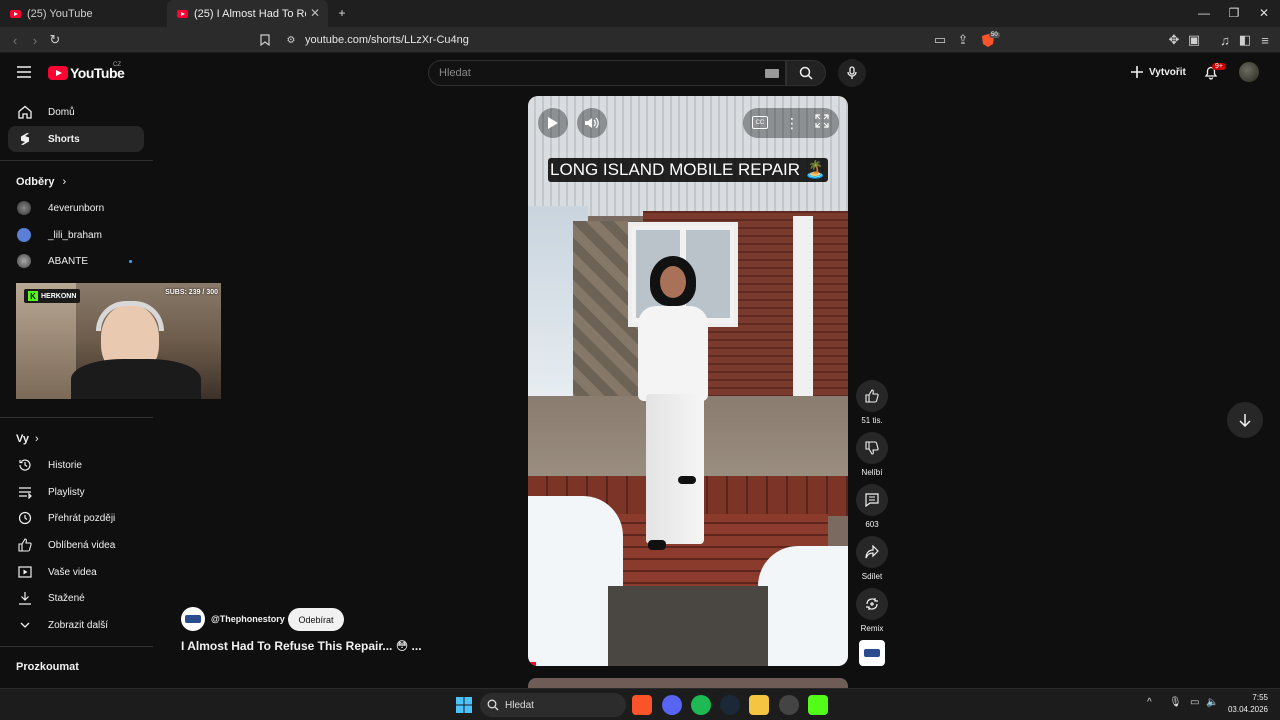 The image size is (1280, 720). What do you see at coordinates (464, 705) in the screenshot?
I see `start-button` at bounding box center [464, 705].